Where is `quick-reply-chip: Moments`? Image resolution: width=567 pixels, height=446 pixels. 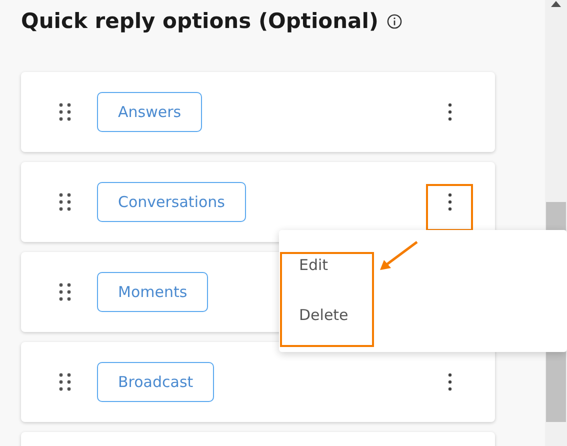
quick-reply-chip: Moments is located at coordinates (152, 292).